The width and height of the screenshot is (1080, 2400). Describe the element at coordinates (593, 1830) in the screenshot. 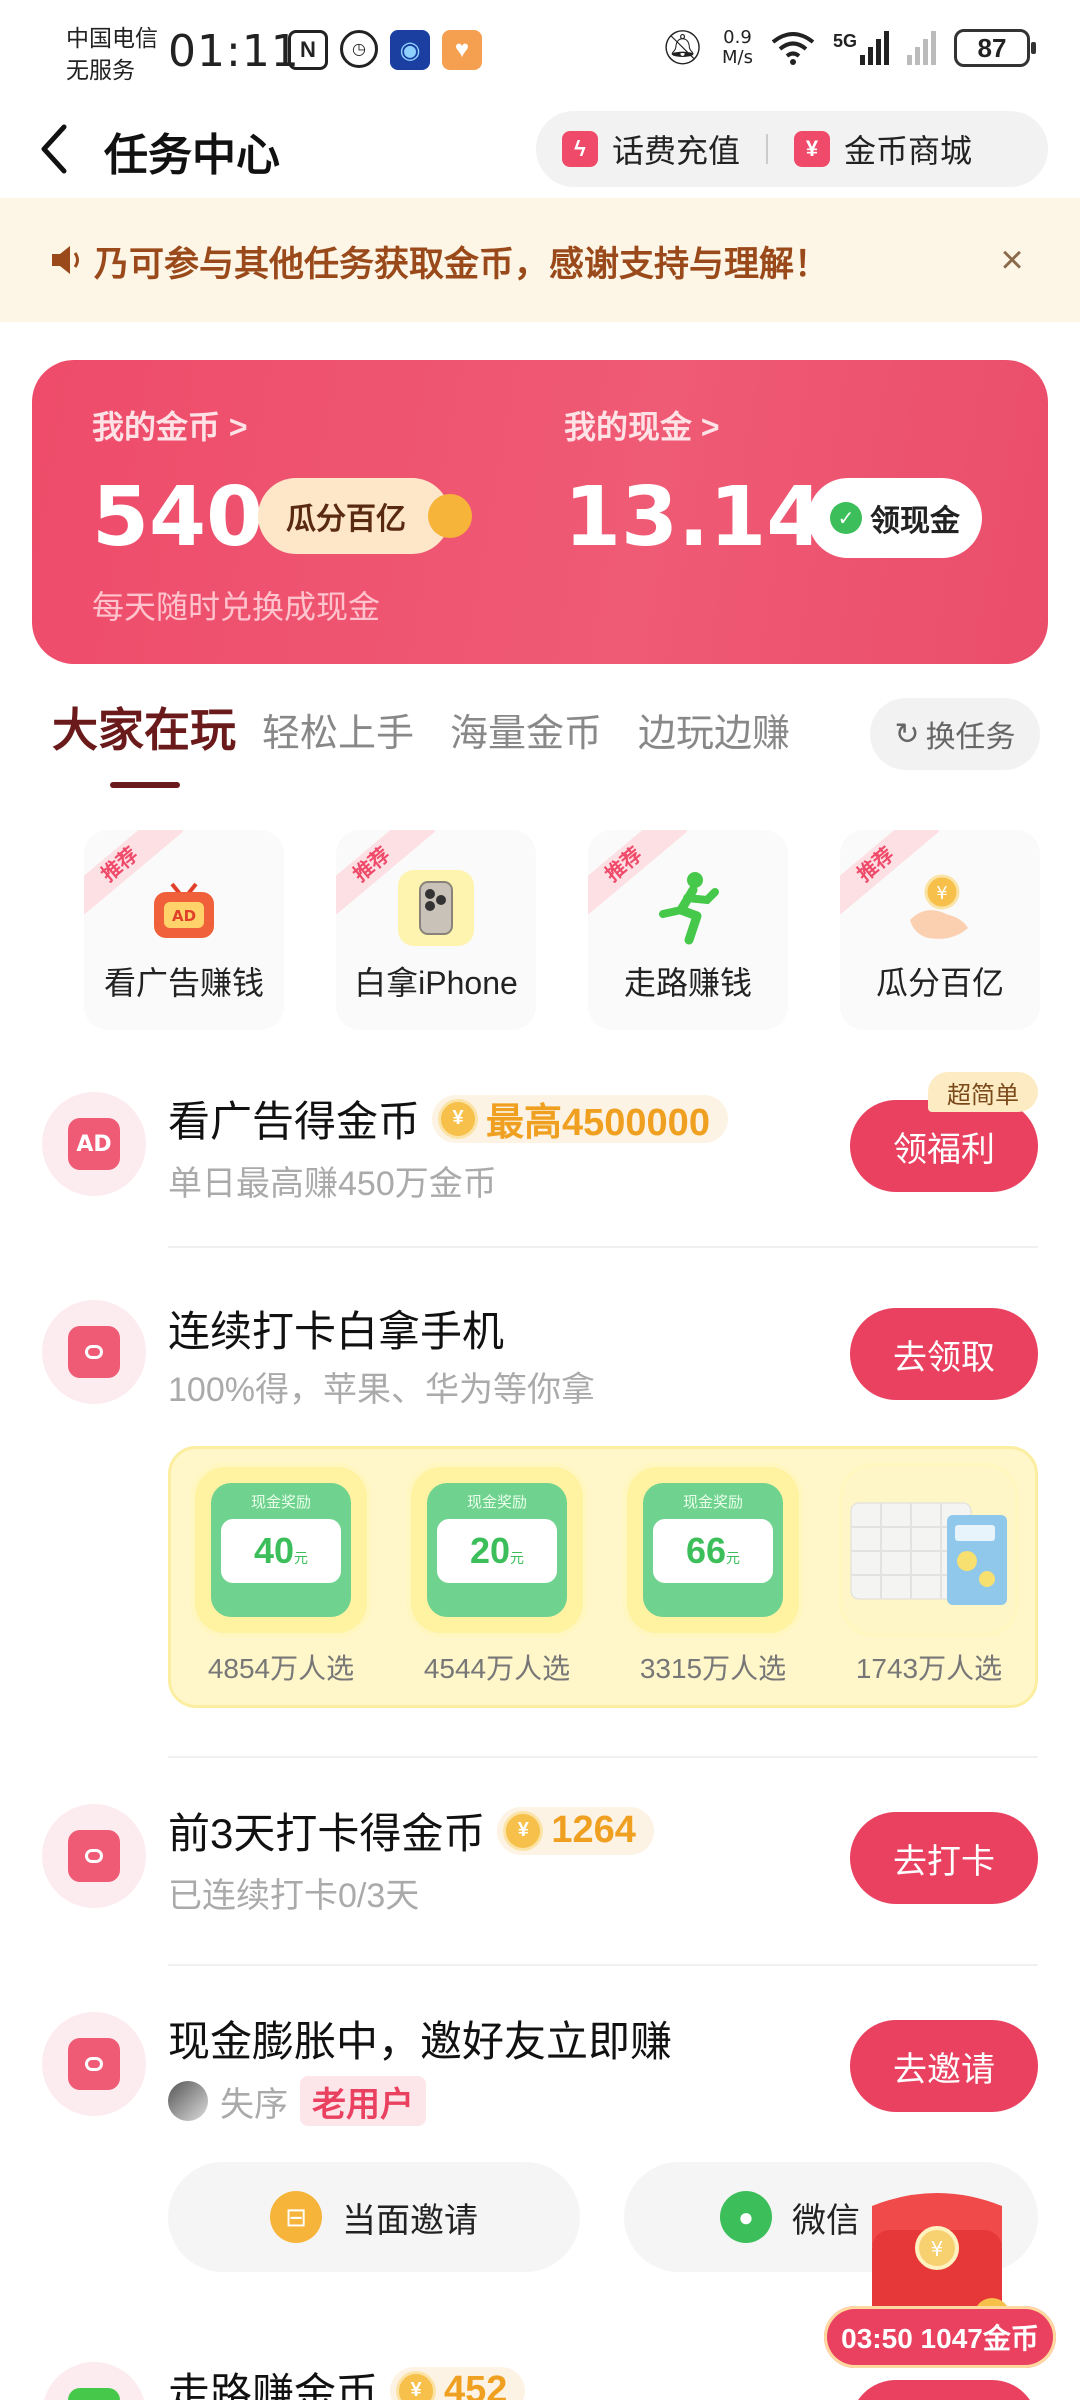

I see `coin-reward-value: 1264` at that location.